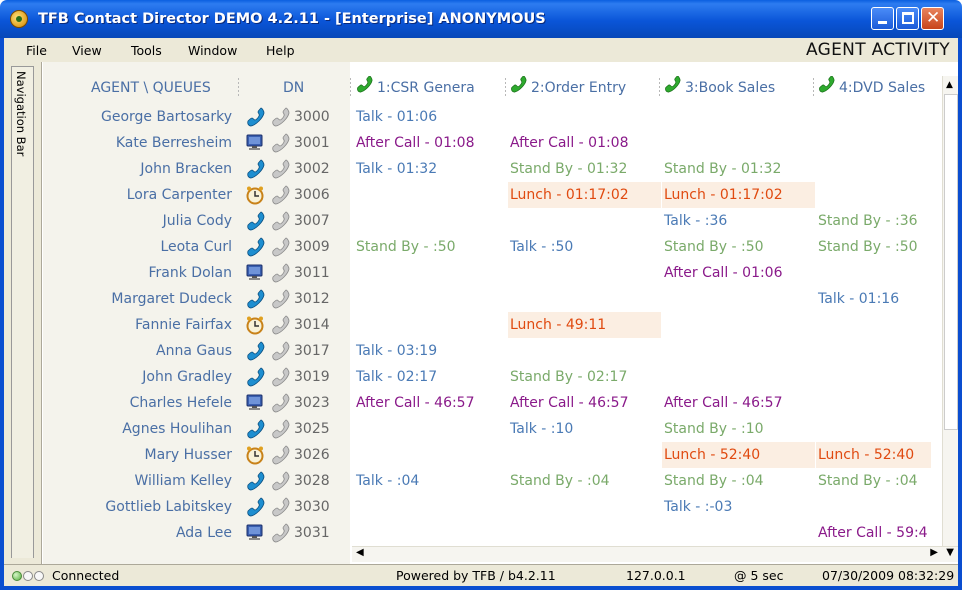 Image resolution: width=962 pixels, height=590 pixels. Describe the element at coordinates (430, 117) in the screenshot. I see `status-cell: Talk - 01:06` at that location.